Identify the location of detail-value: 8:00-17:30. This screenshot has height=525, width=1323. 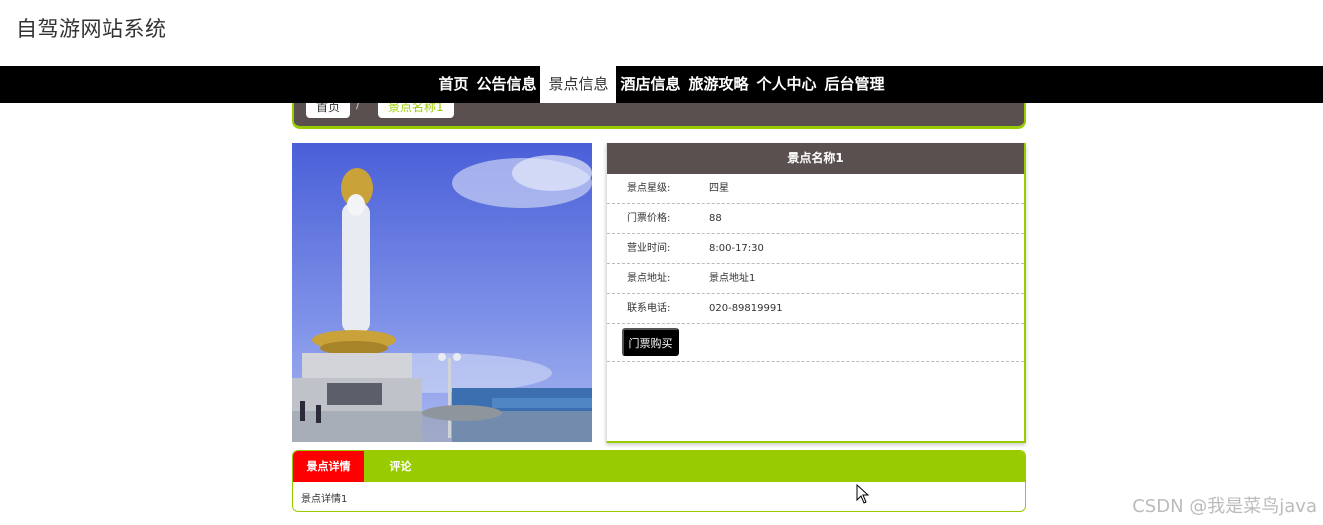
(736, 248).